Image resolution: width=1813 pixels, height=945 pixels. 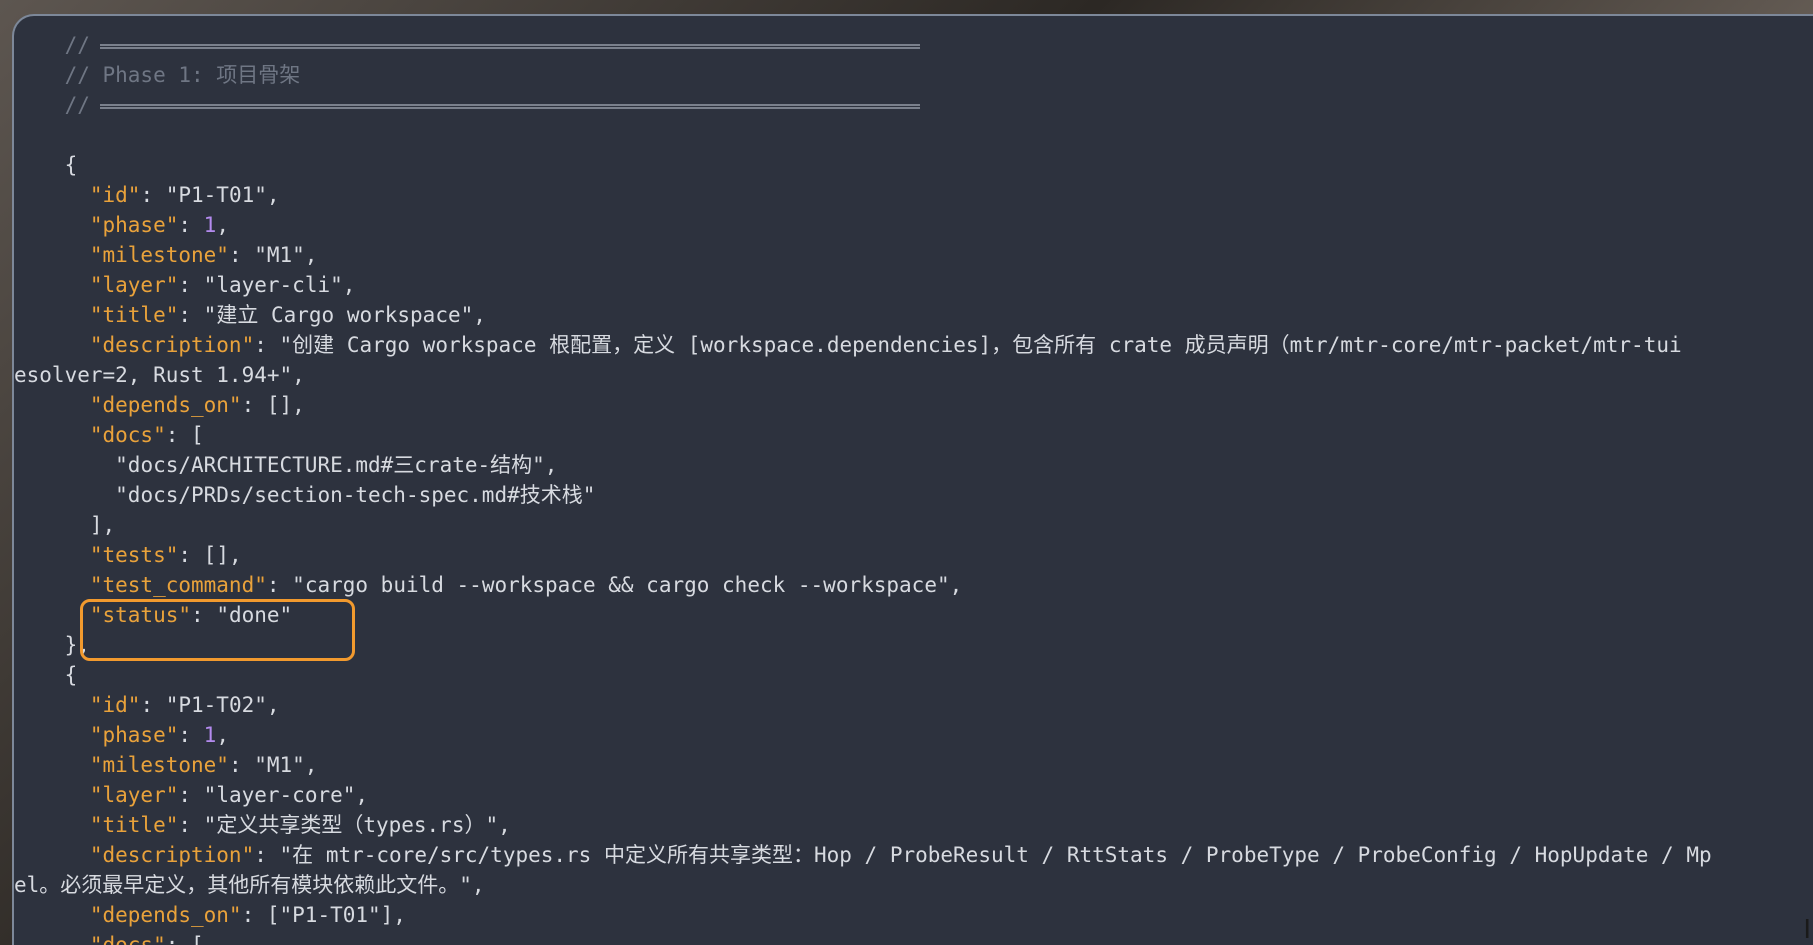 I want to click on code-line: "id": "P1-T01",, so click(x=184, y=195).